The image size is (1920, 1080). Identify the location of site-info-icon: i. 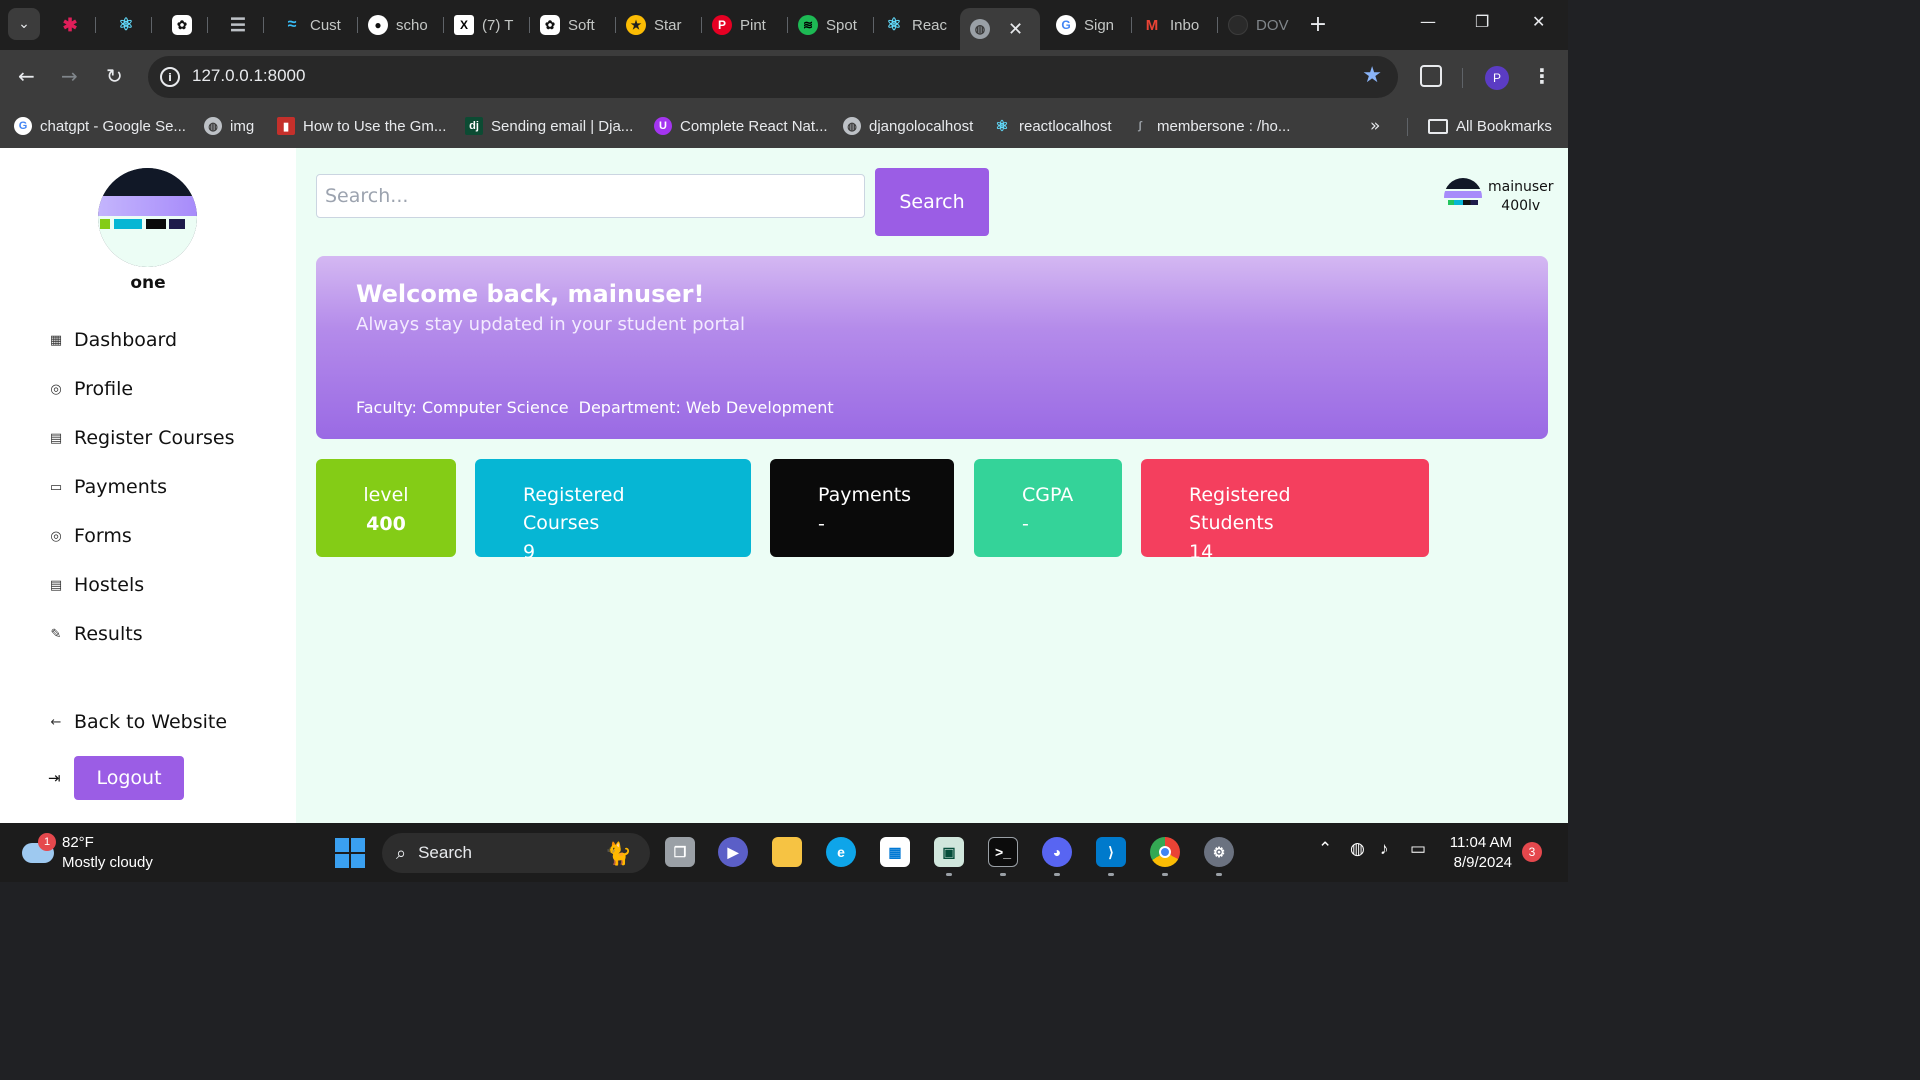
(170, 77).